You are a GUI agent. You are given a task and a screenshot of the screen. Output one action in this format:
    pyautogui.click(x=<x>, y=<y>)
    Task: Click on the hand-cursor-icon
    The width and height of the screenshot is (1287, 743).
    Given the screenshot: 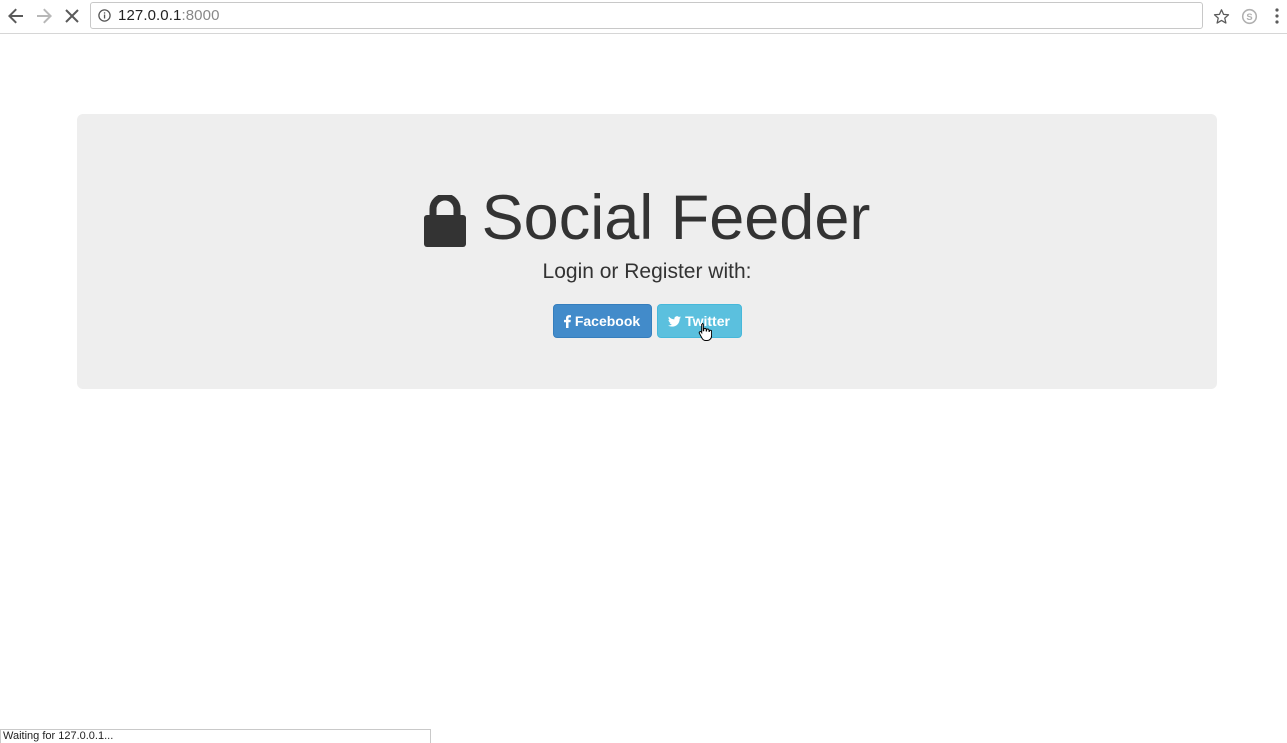 What is the action you would take?
    pyautogui.click(x=705, y=332)
    